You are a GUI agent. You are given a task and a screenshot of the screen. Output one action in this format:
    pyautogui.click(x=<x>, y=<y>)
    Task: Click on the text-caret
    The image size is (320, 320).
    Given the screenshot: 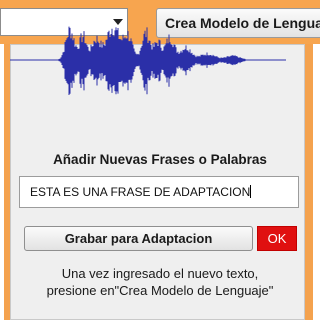 What is the action you would take?
    pyautogui.click(x=251, y=191)
    